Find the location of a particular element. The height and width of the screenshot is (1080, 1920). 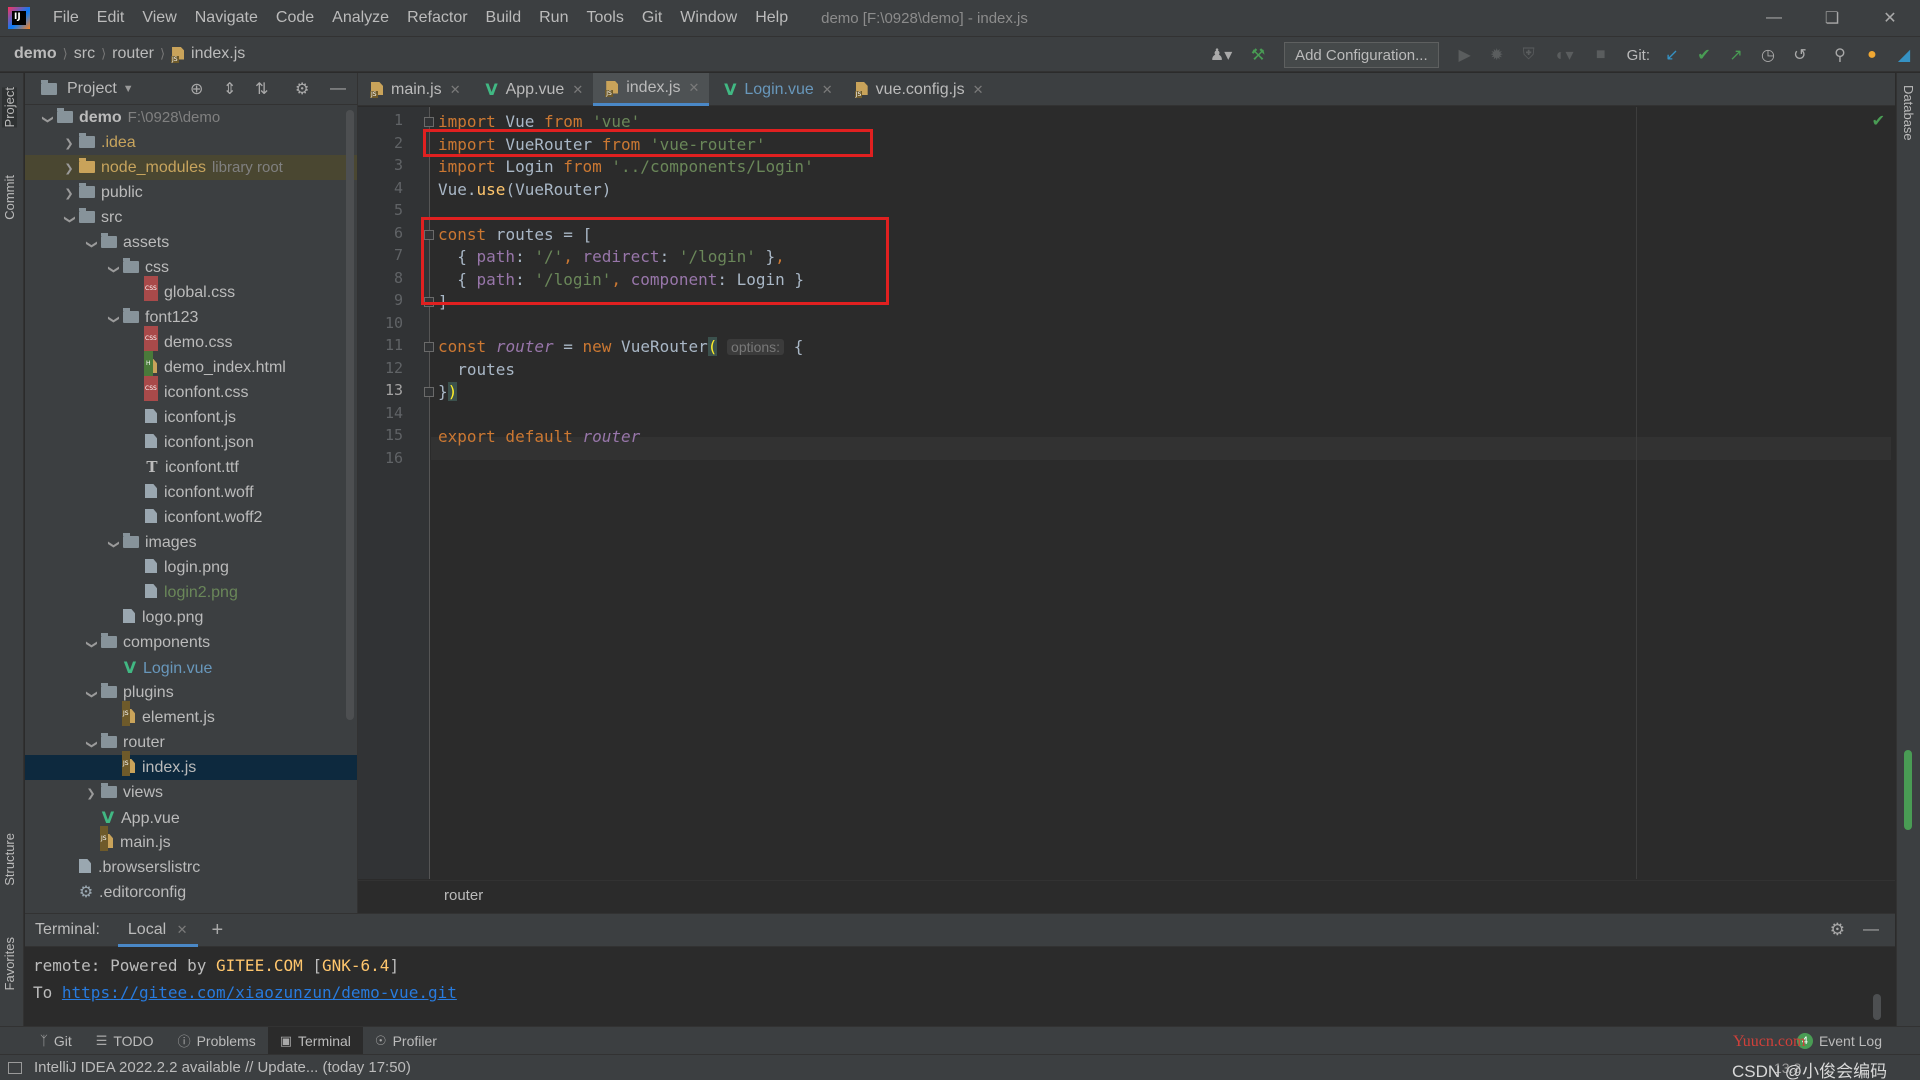

menu-git: Git is located at coordinates (652, 18).